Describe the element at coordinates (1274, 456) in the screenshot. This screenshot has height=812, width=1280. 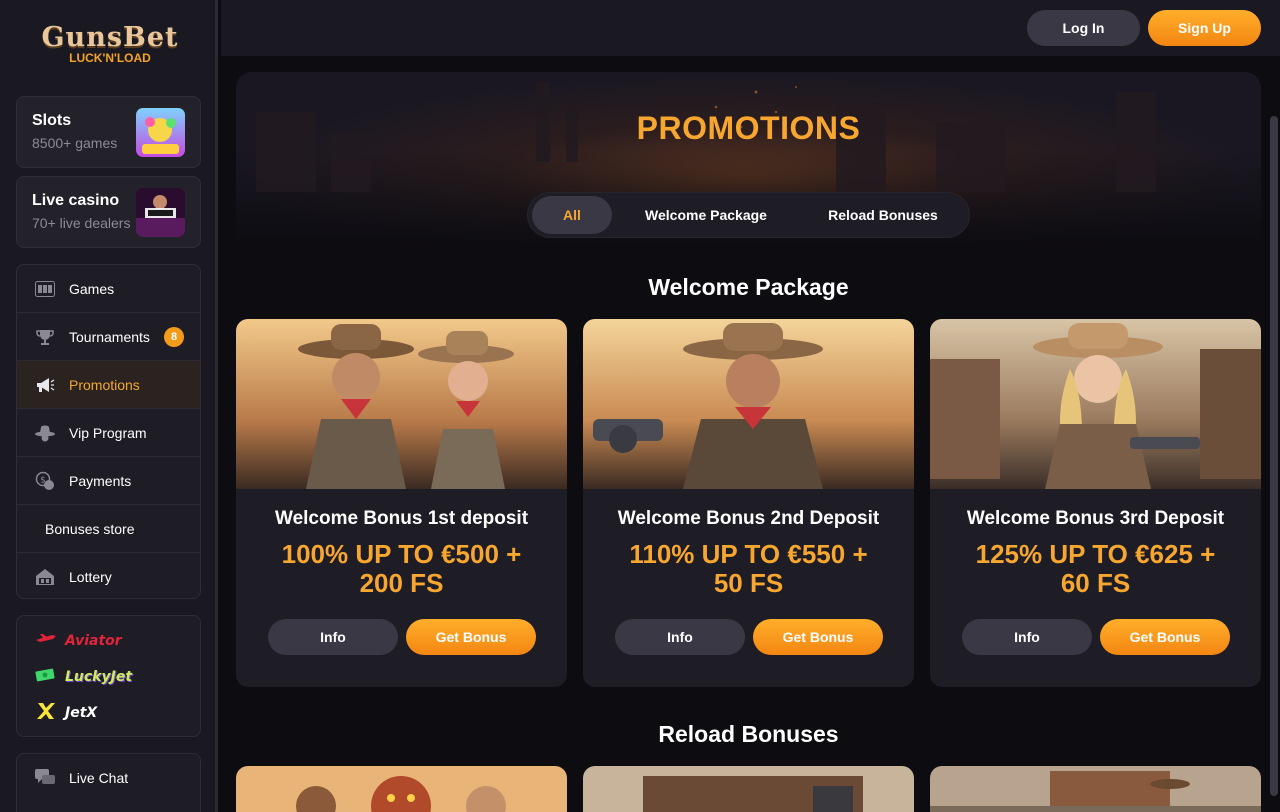
I see `scrollbar-thumb` at that location.